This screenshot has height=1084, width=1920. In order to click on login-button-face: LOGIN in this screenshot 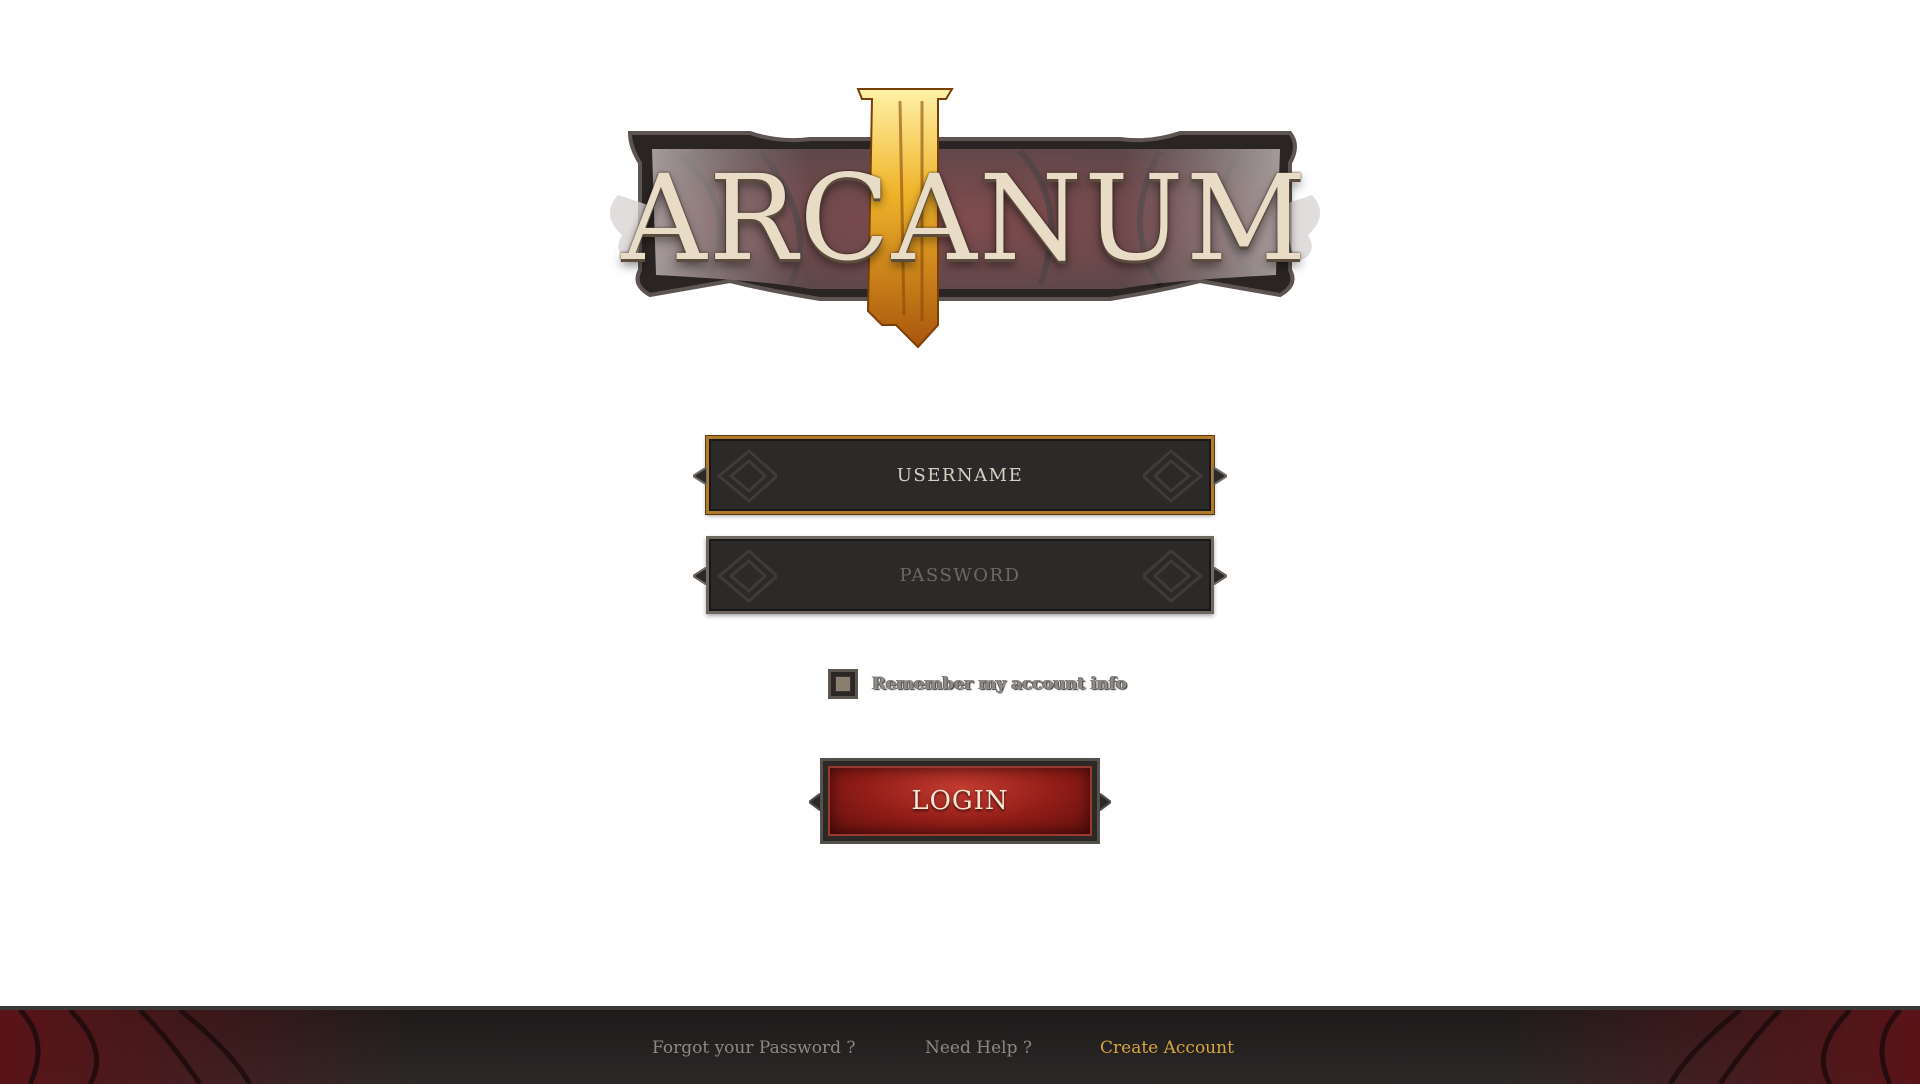, I will do `click(960, 801)`.